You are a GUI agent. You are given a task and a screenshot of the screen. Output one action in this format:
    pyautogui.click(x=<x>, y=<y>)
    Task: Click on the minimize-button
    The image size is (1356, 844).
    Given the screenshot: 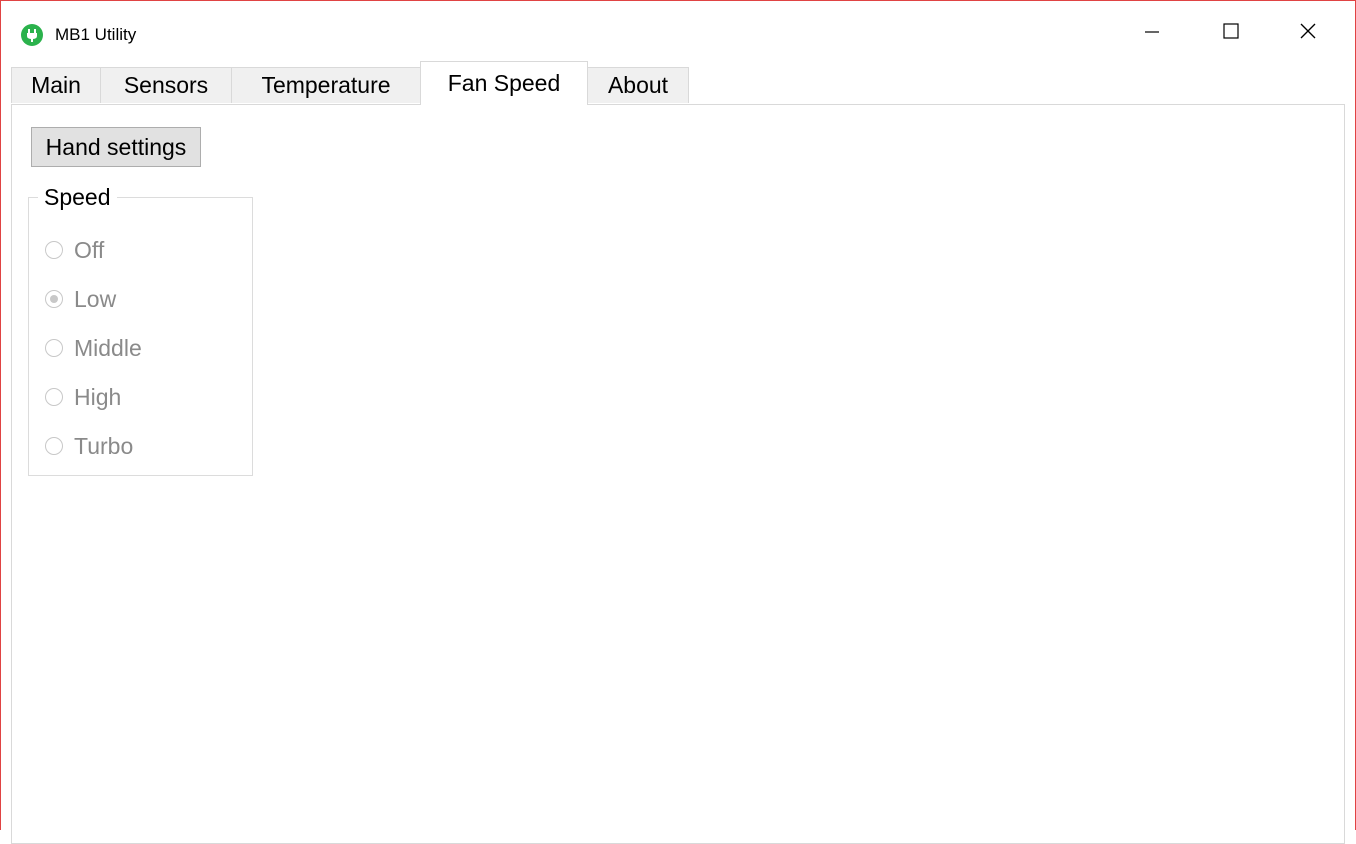 What is the action you would take?
    pyautogui.click(x=1152, y=31)
    